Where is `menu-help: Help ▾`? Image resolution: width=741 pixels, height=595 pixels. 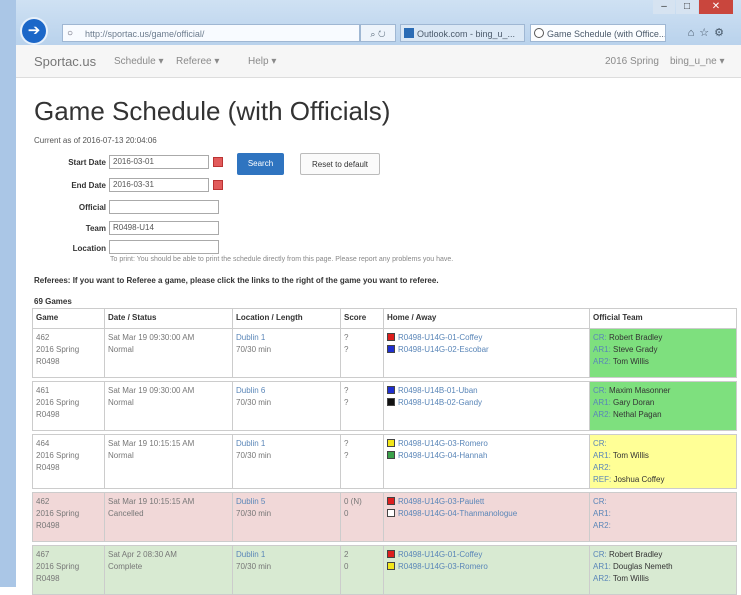
menu-help: Help ▾ is located at coordinates (262, 61).